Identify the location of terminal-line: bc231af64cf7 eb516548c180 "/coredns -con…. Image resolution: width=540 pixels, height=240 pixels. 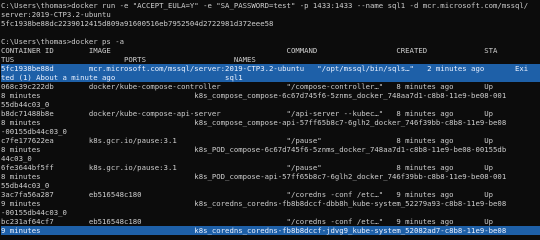
(249, 221).